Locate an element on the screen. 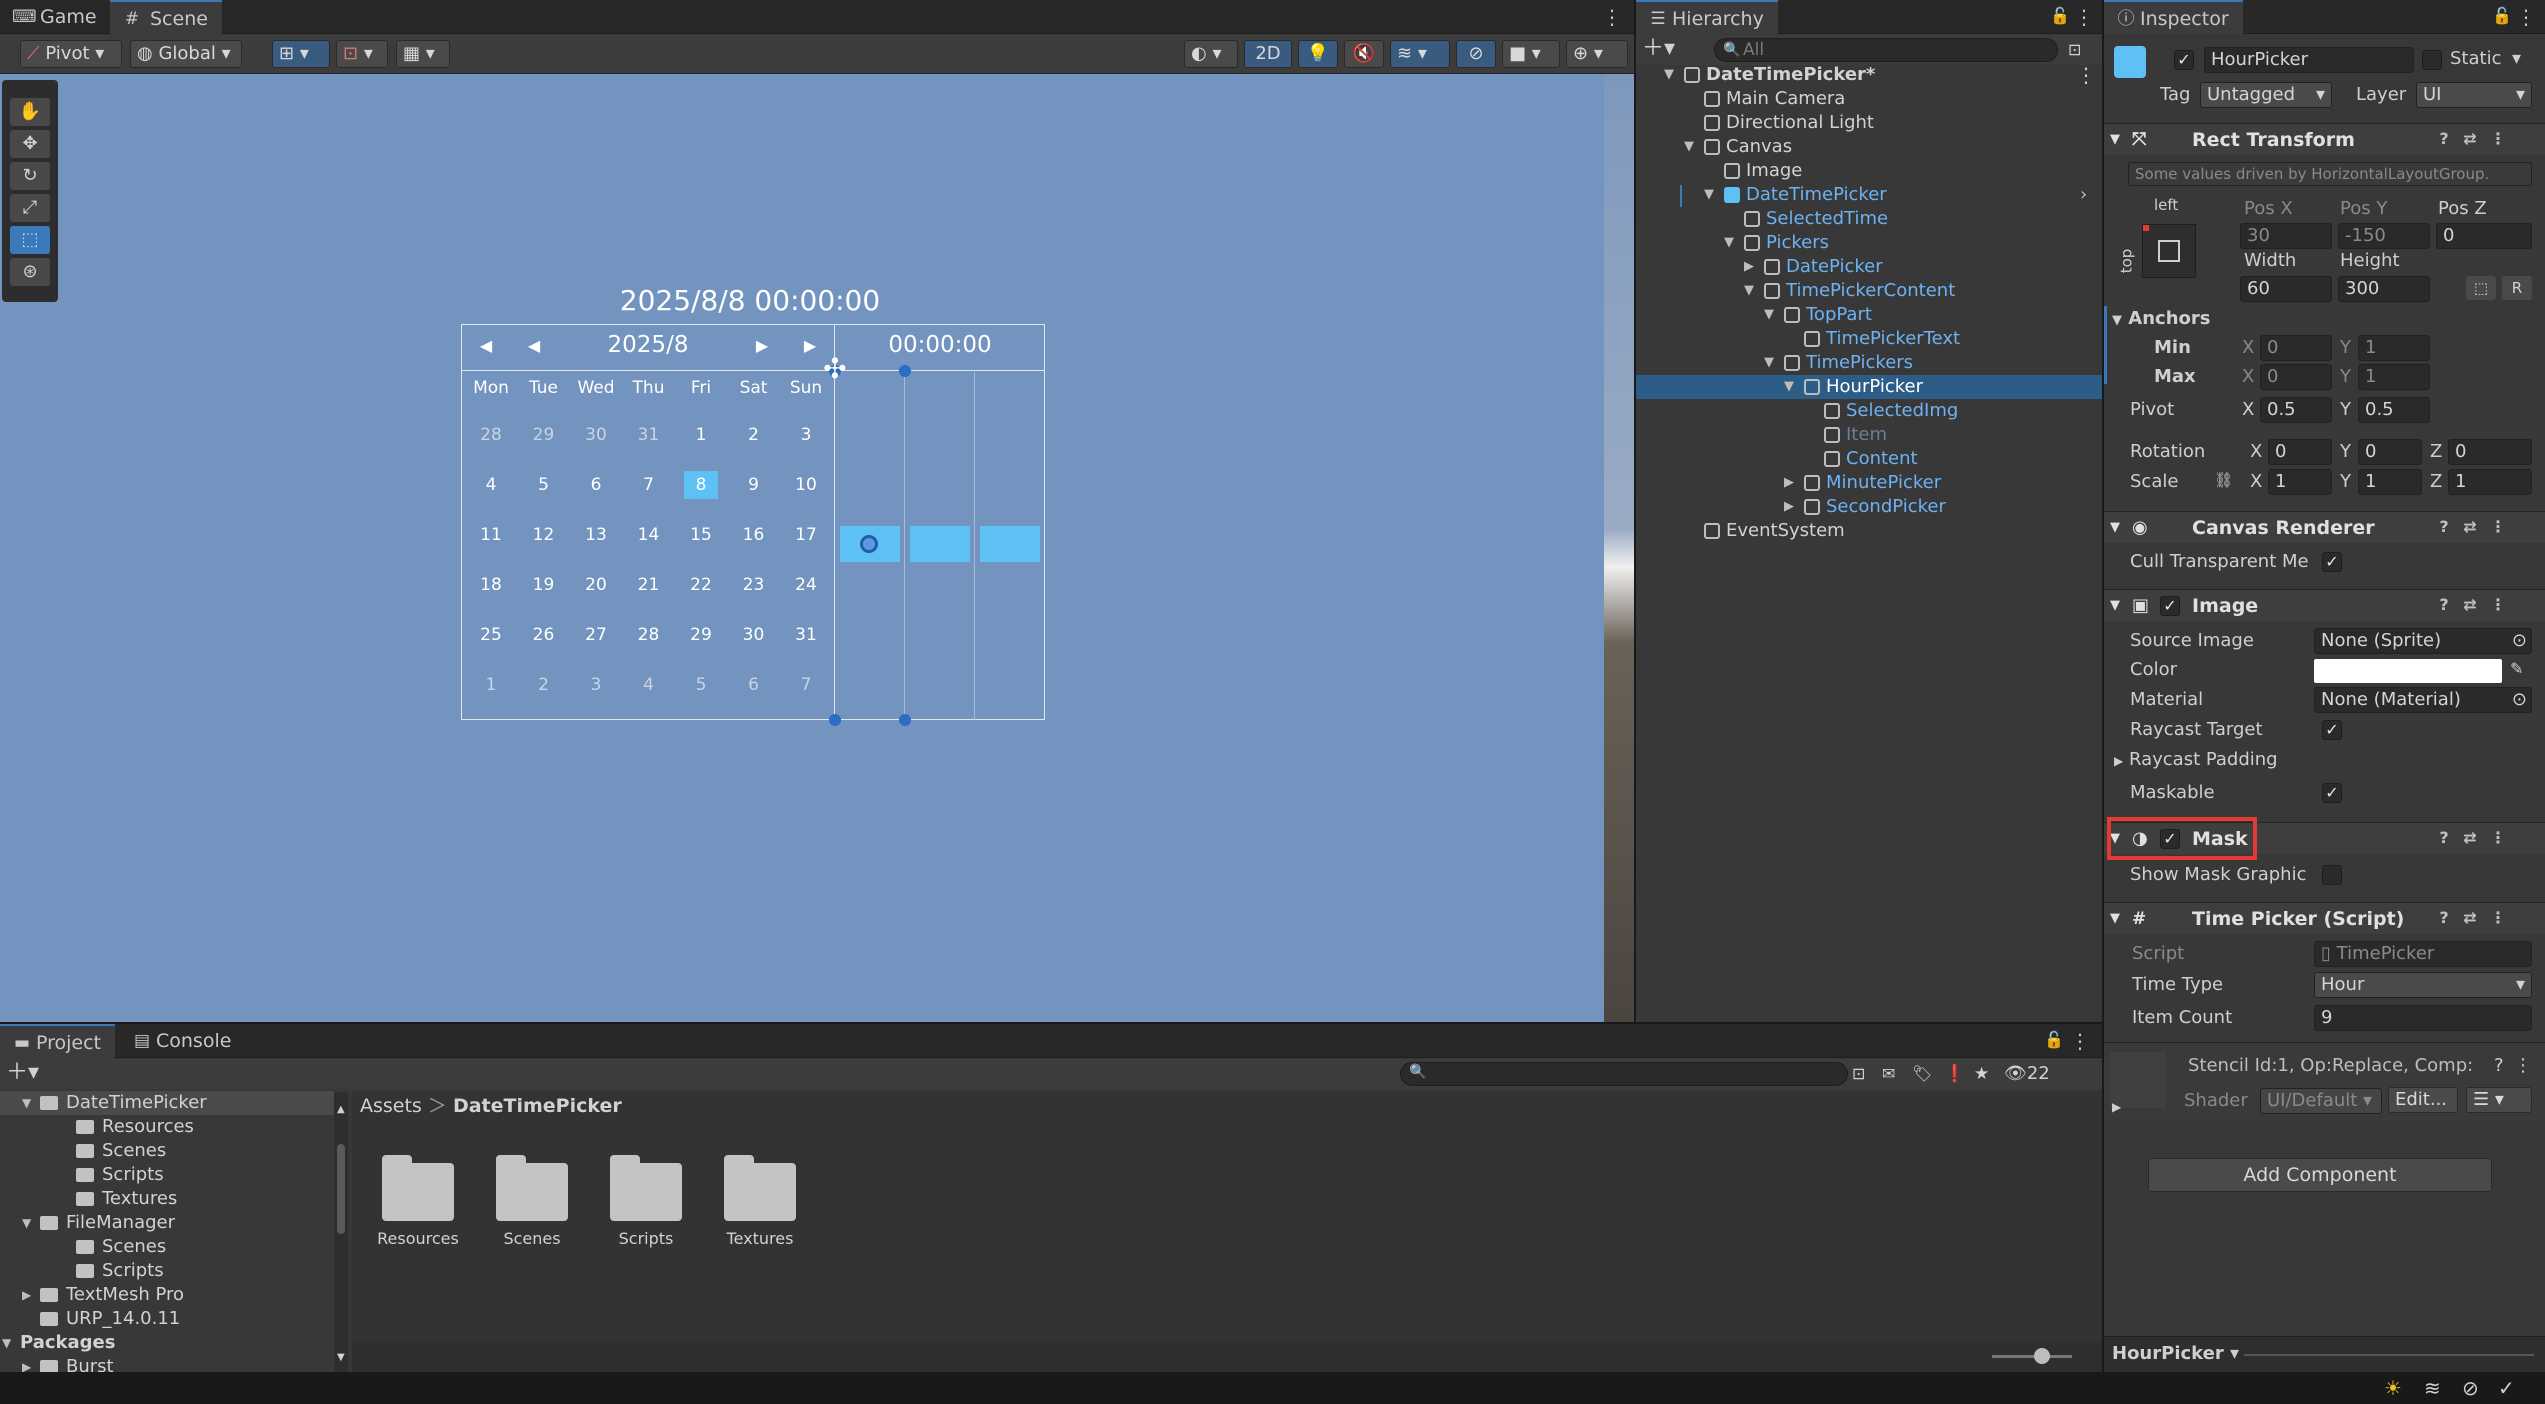 This screenshot has height=1404, width=2545. lighting-toggle: 💡 is located at coordinates (1318, 54).